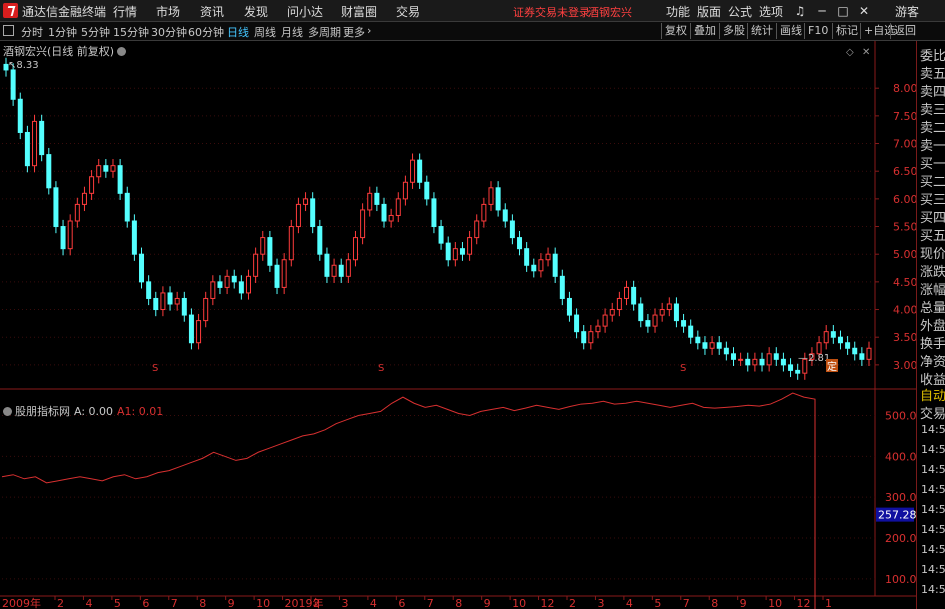 The image size is (945, 609). Describe the element at coordinates (932, 236) in the screenshot. I see `side-field-10: 买五` at that location.